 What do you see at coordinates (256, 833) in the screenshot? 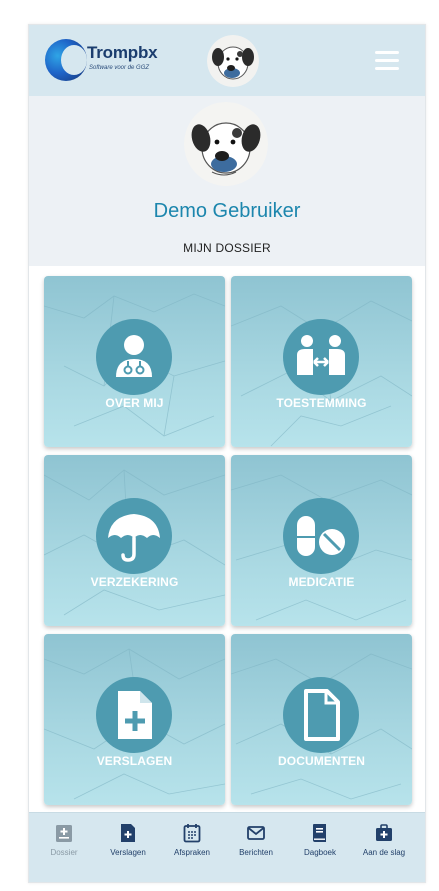
I see `envelope-icon` at bounding box center [256, 833].